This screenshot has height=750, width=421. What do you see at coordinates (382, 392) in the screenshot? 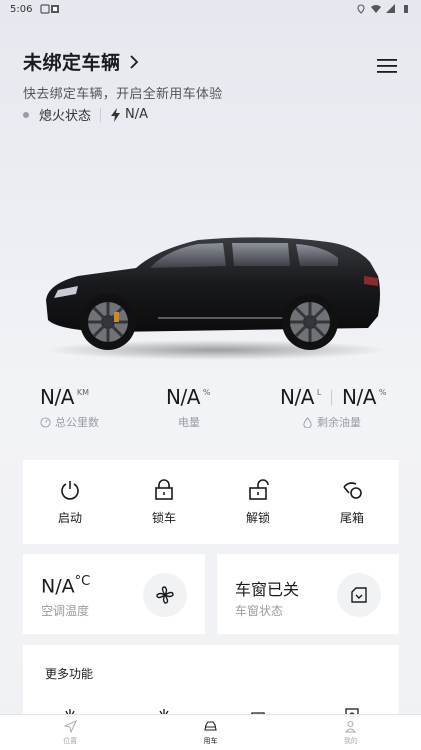
I see `fuel-percent-unit: %` at bounding box center [382, 392].